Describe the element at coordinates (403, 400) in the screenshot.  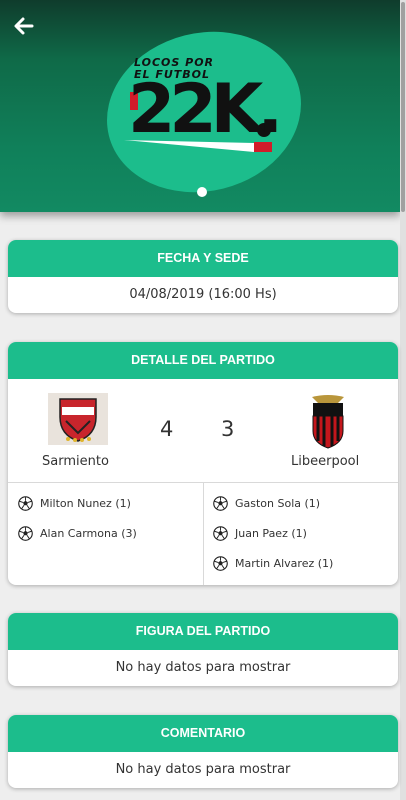
I see `scrollbar` at that location.